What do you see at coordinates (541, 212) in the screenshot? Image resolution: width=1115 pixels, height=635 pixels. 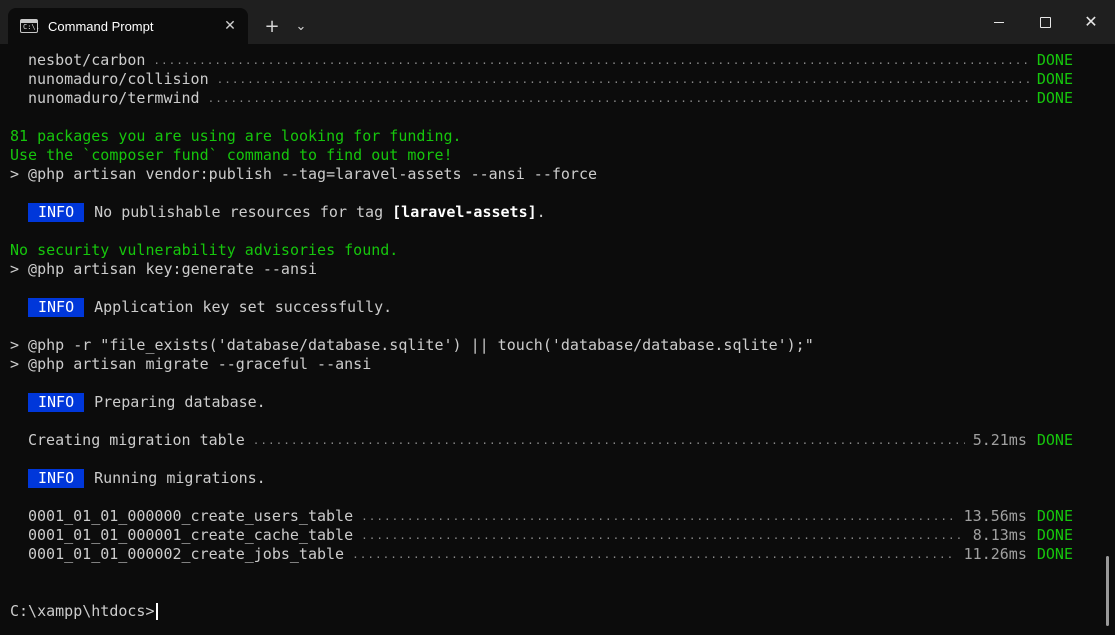 I see `info-suffix: .` at bounding box center [541, 212].